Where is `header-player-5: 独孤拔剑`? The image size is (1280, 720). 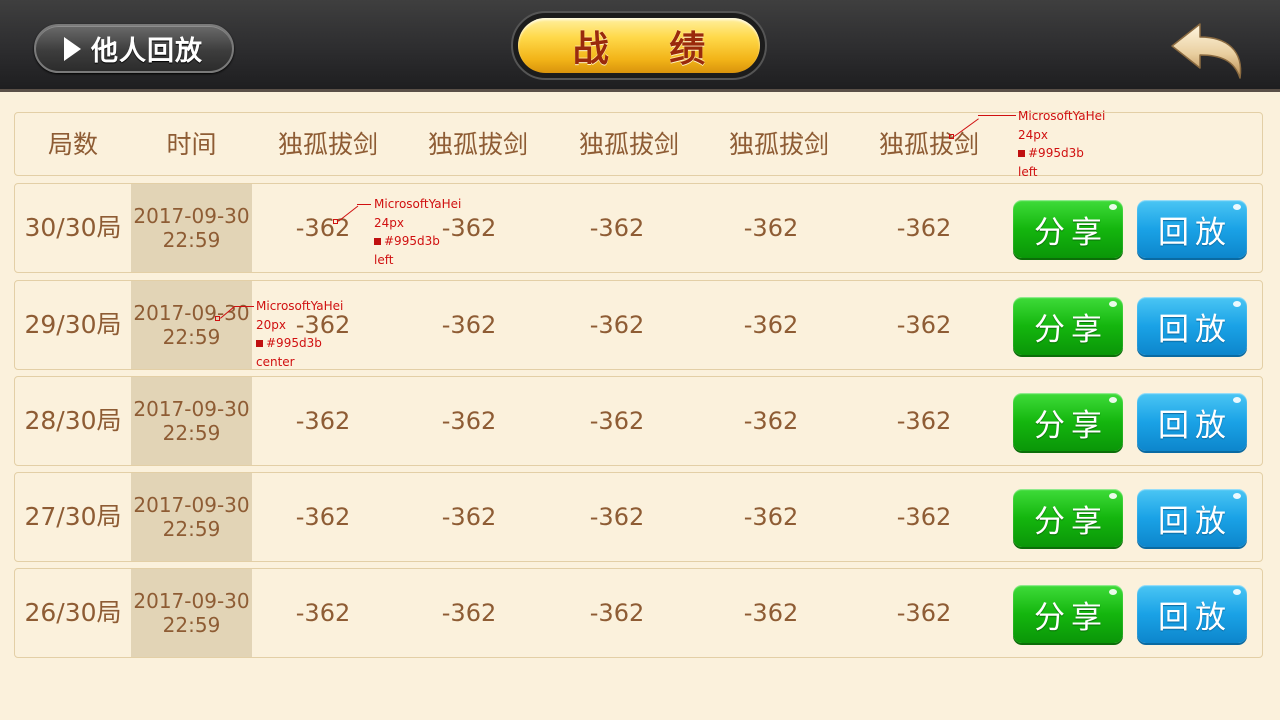
header-player-5: 独孤拔剑 is located at coordinates (928, 144).